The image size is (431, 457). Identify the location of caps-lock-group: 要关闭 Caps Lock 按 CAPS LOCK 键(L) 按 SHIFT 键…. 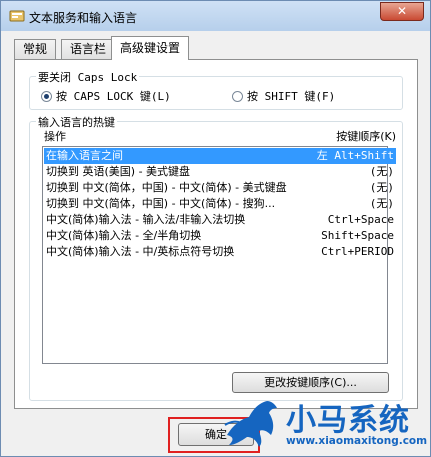
(216, 89).